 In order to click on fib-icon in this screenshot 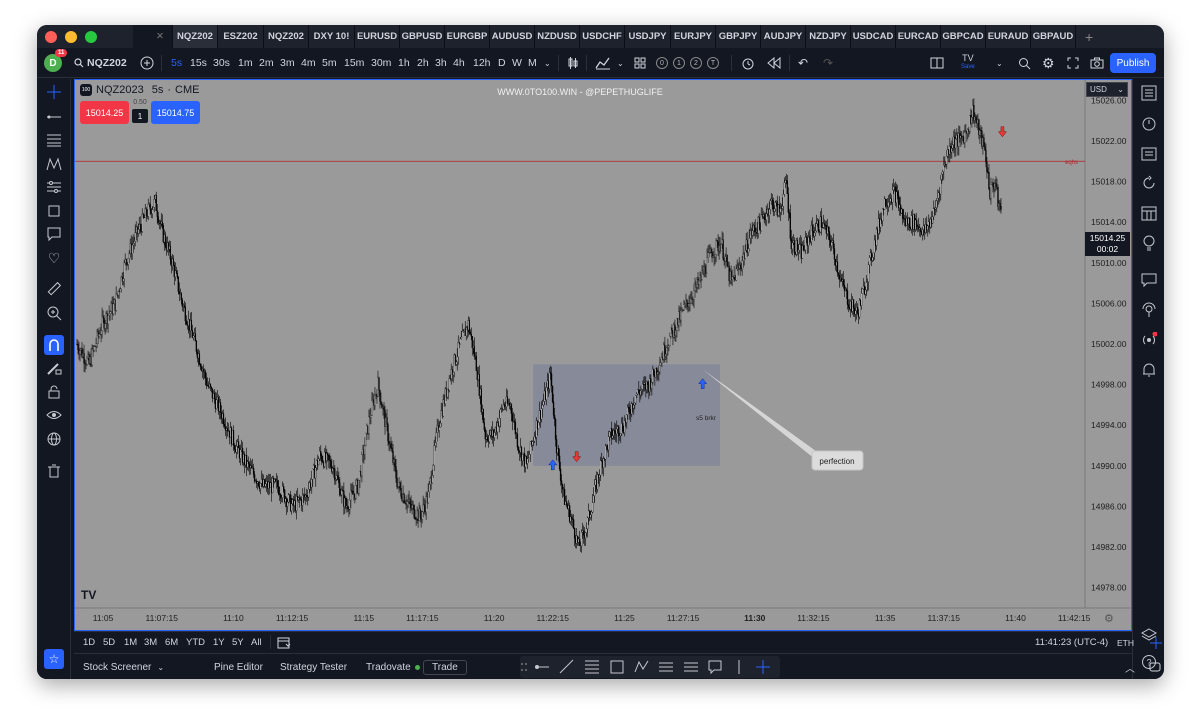, I will do `click(592, 667)`.